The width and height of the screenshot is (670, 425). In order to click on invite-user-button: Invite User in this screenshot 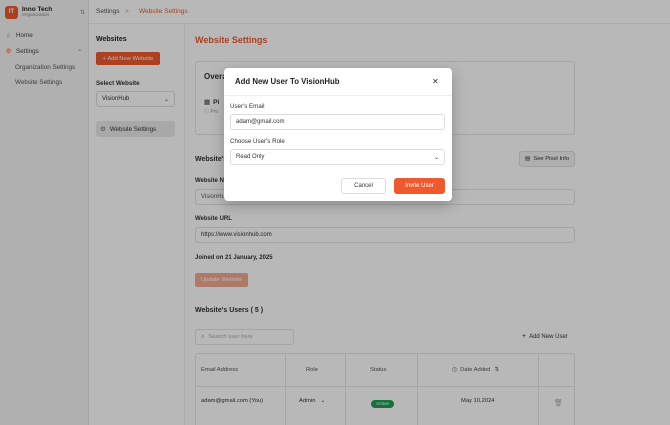, I will do `click(419, 186)`.